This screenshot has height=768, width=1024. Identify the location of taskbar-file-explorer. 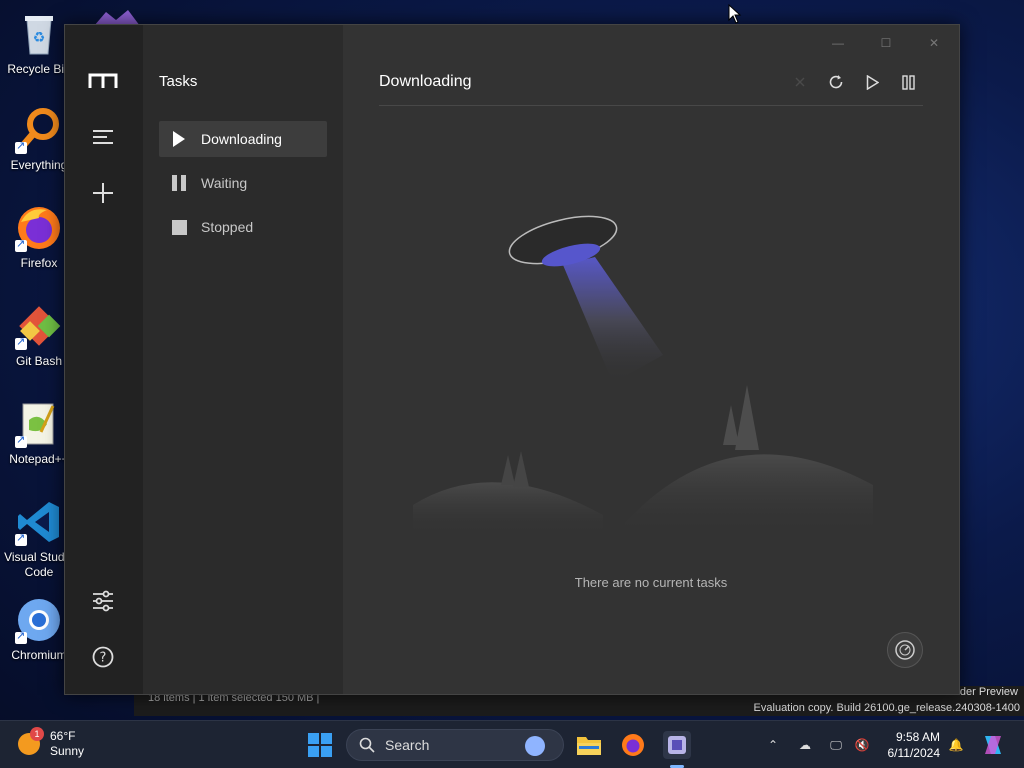
(589, 745).